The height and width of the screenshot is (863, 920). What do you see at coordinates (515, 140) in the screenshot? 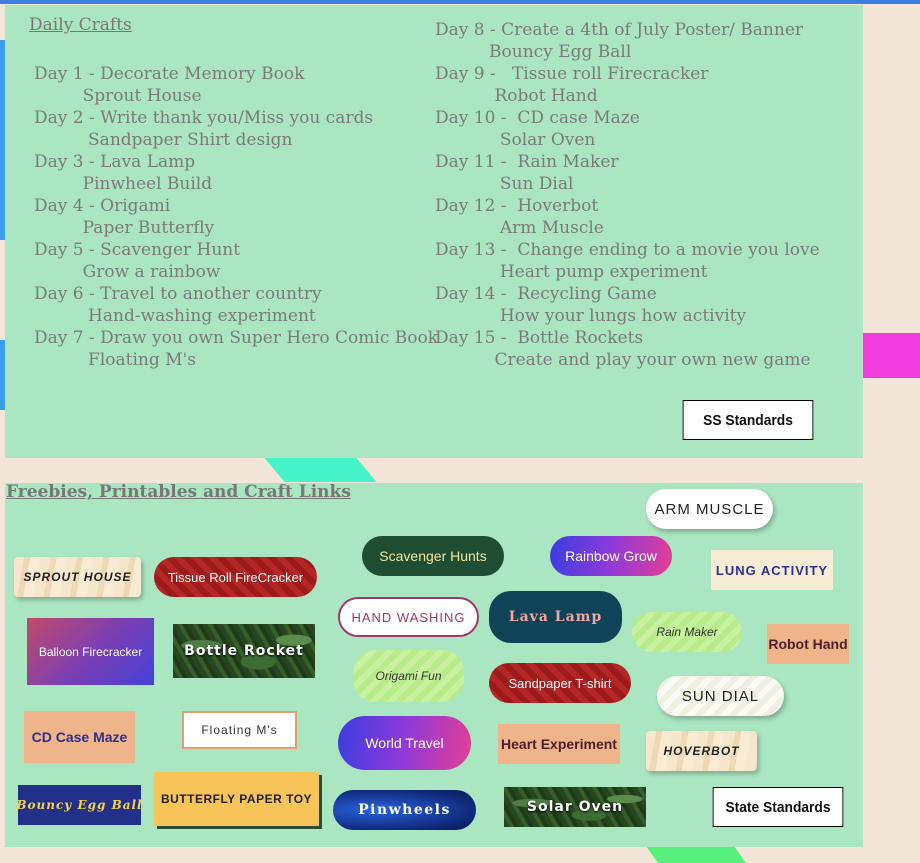
I see `craft-day-second-activity: Solar Oven` at bounding box center [515, 140].